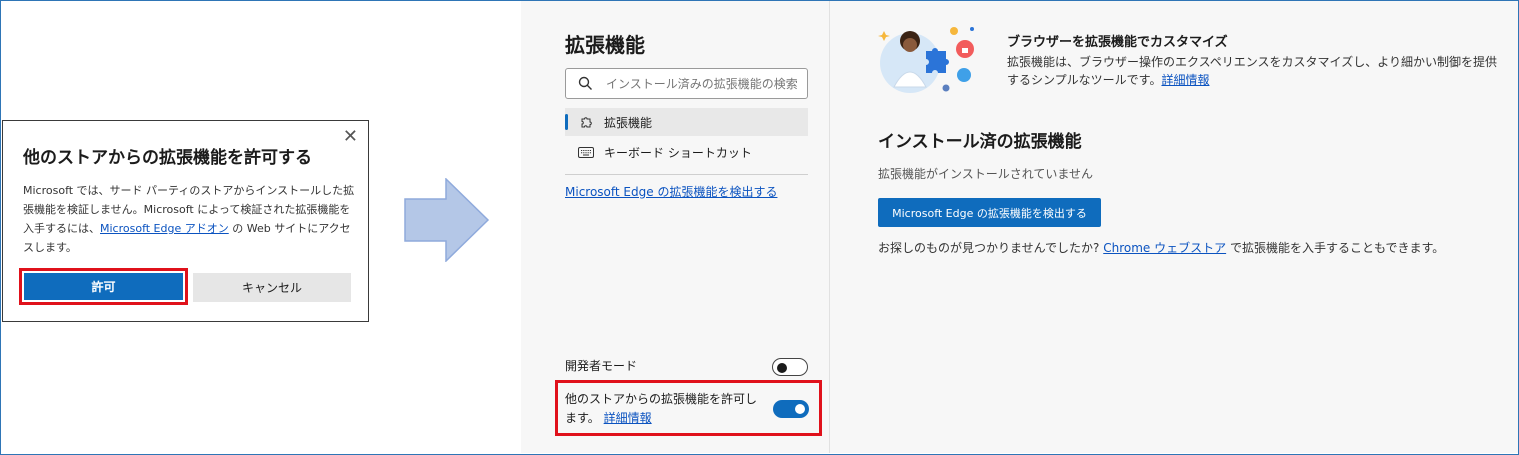  What do you see at coordinates (585, 85) in the screenshot?
I see `search-icon` at bounding box center [585, 85].